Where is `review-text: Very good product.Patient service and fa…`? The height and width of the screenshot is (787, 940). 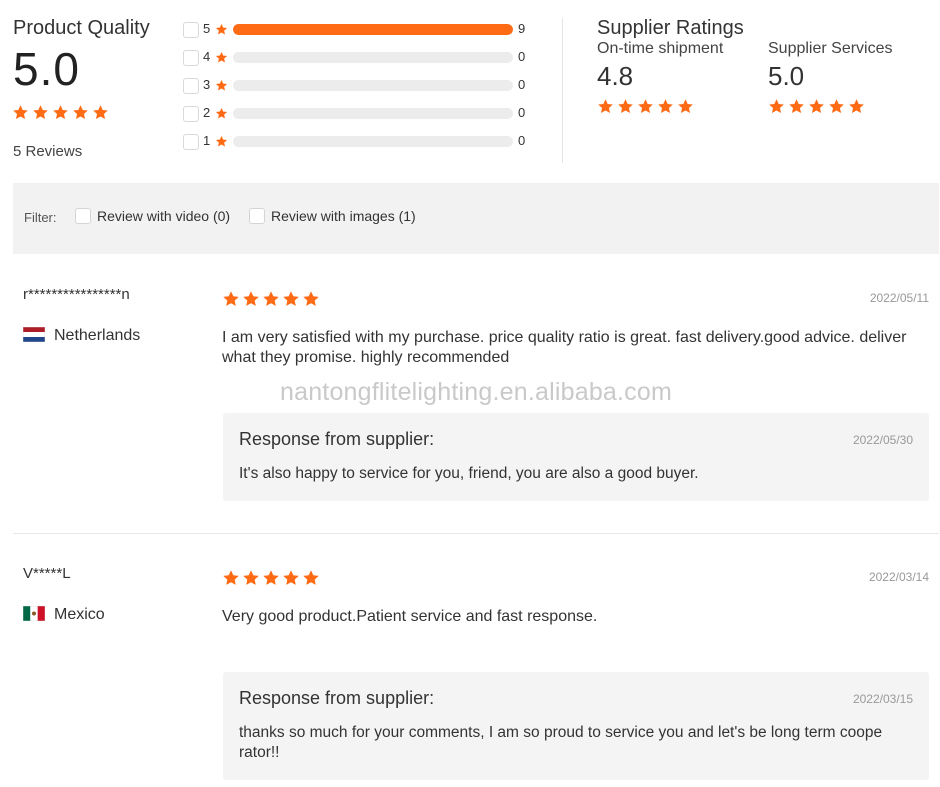
review-text: Very good product.Patient service and fa… is located at coordinates (410, 616).